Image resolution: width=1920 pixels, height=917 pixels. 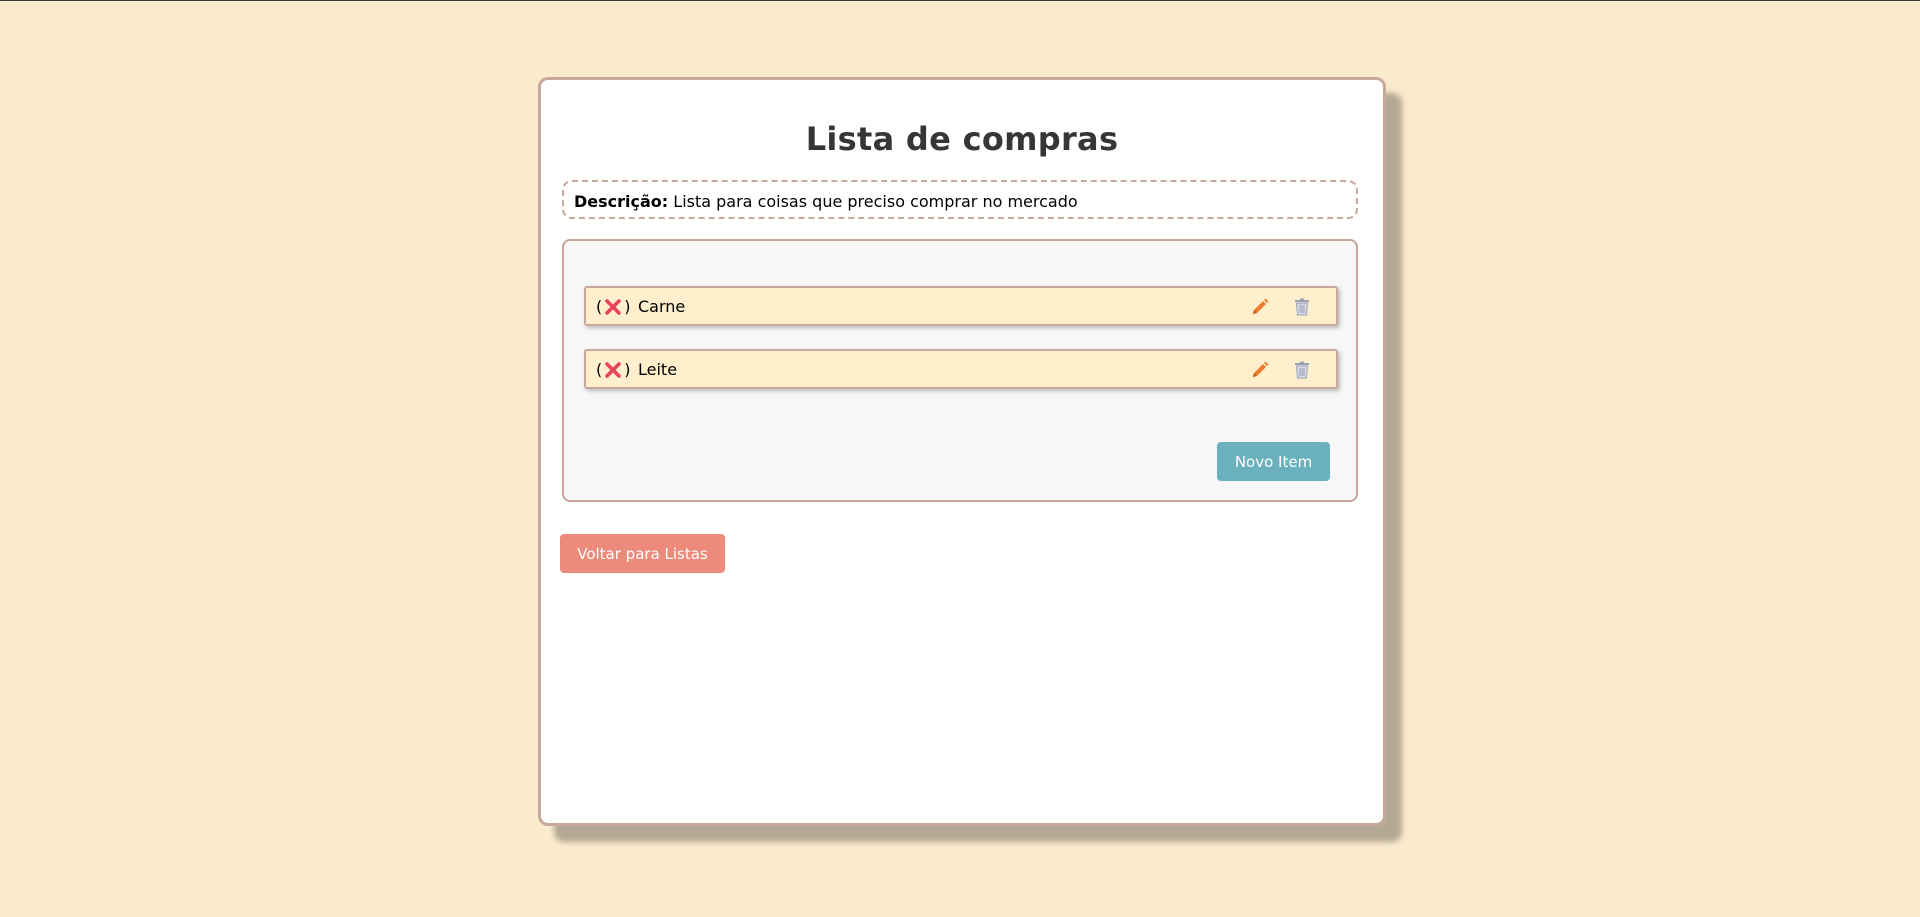 I want to click on top-border-line, so click(x=960, y=0).